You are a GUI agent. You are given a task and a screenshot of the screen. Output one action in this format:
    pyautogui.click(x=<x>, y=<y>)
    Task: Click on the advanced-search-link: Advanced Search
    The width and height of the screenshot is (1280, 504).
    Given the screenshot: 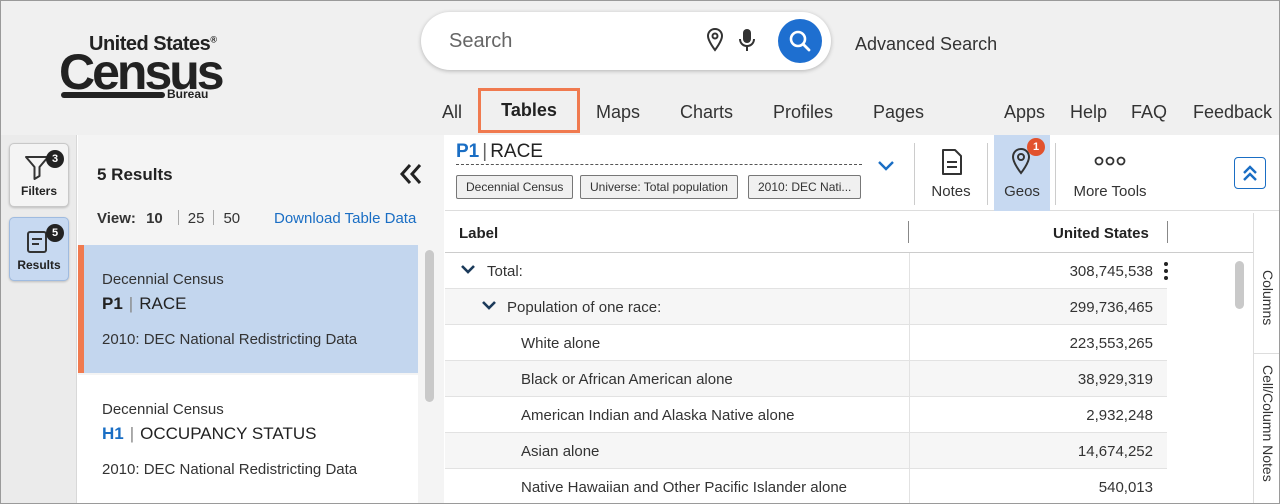 What is the action you would take?
    pyautogui.click(x=926, y=44)
    